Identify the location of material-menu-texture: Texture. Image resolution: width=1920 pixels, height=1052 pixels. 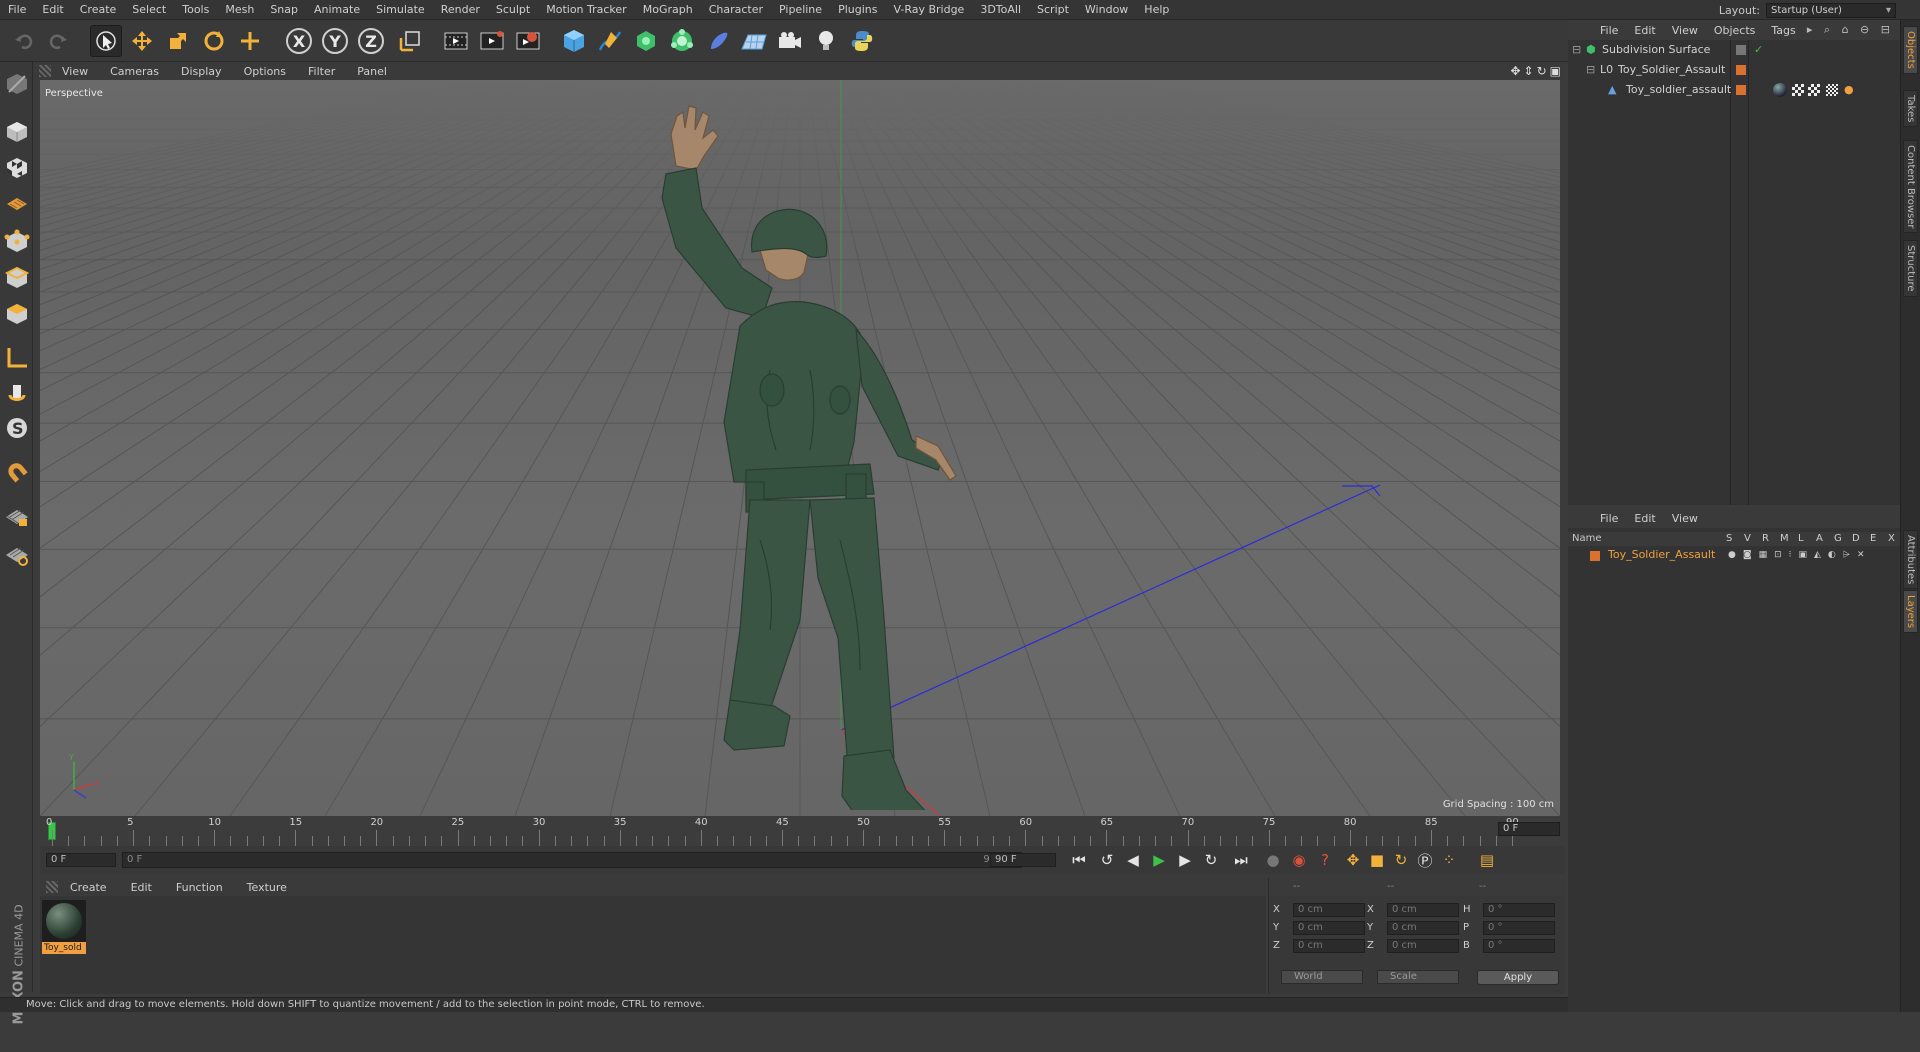
(267, 887).